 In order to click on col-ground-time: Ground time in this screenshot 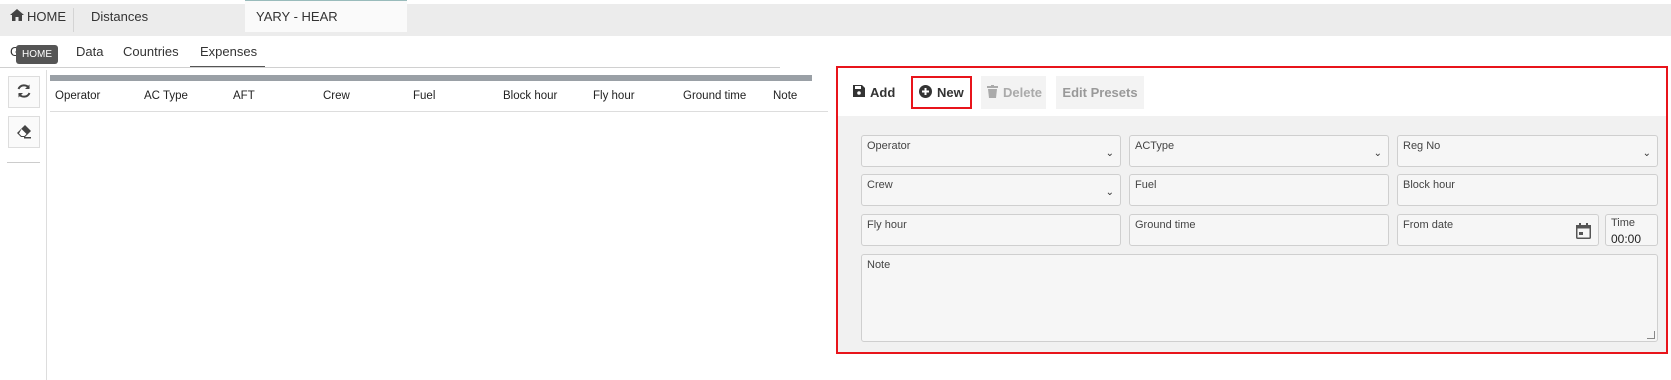, I will do `click(714, 96)`.